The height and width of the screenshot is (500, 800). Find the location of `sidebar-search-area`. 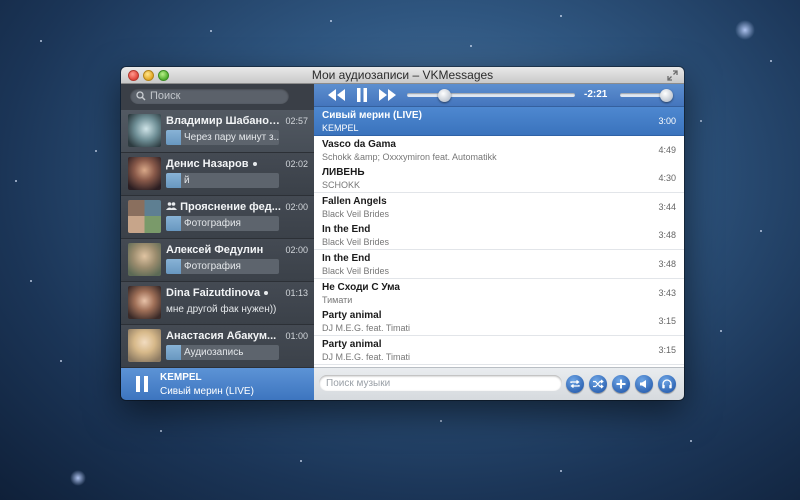

sidebar-search-area is located at coordinates (217, 97).